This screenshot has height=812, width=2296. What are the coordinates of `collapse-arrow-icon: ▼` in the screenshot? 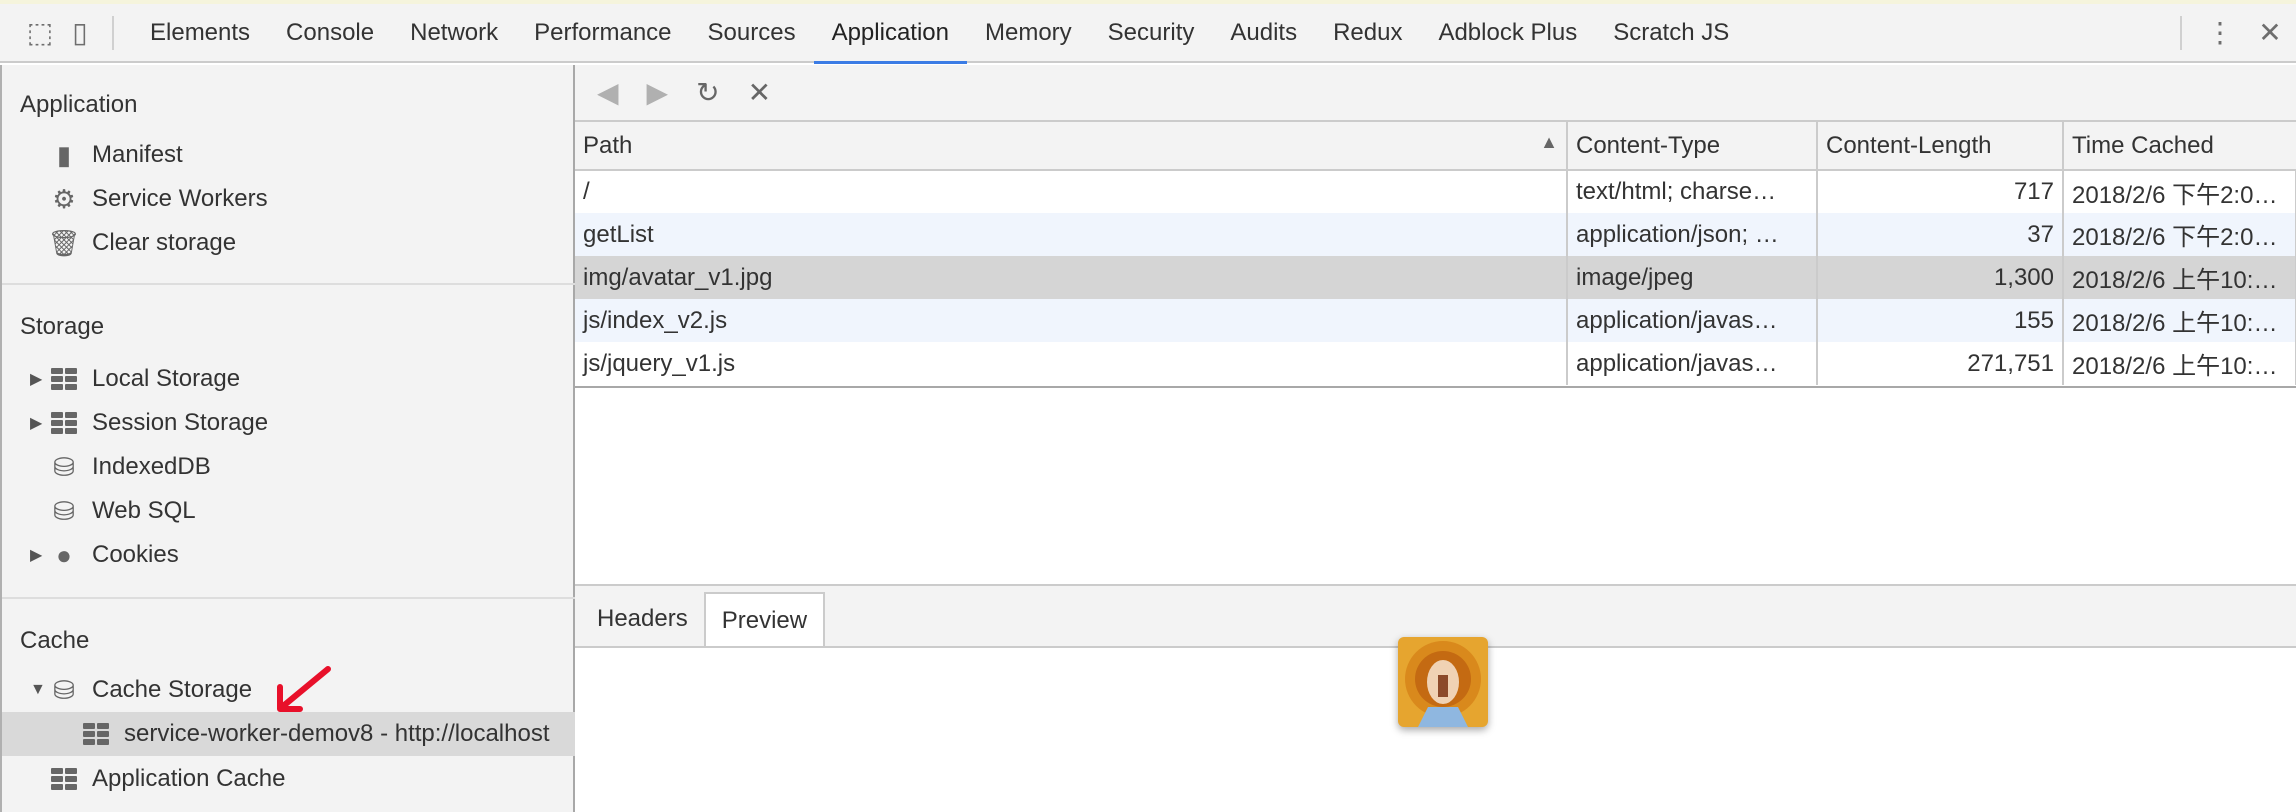 It's located at (40, 690).